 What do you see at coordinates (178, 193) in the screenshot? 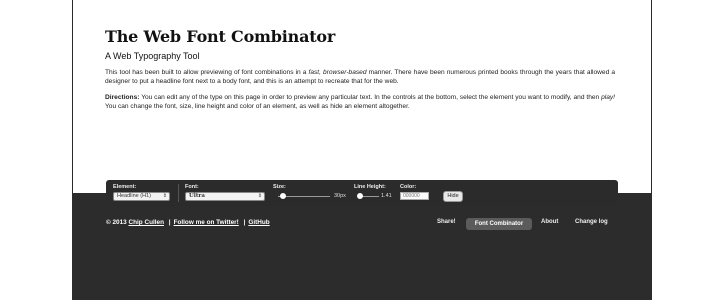
I see `divider` at bounding box center [178, 193].